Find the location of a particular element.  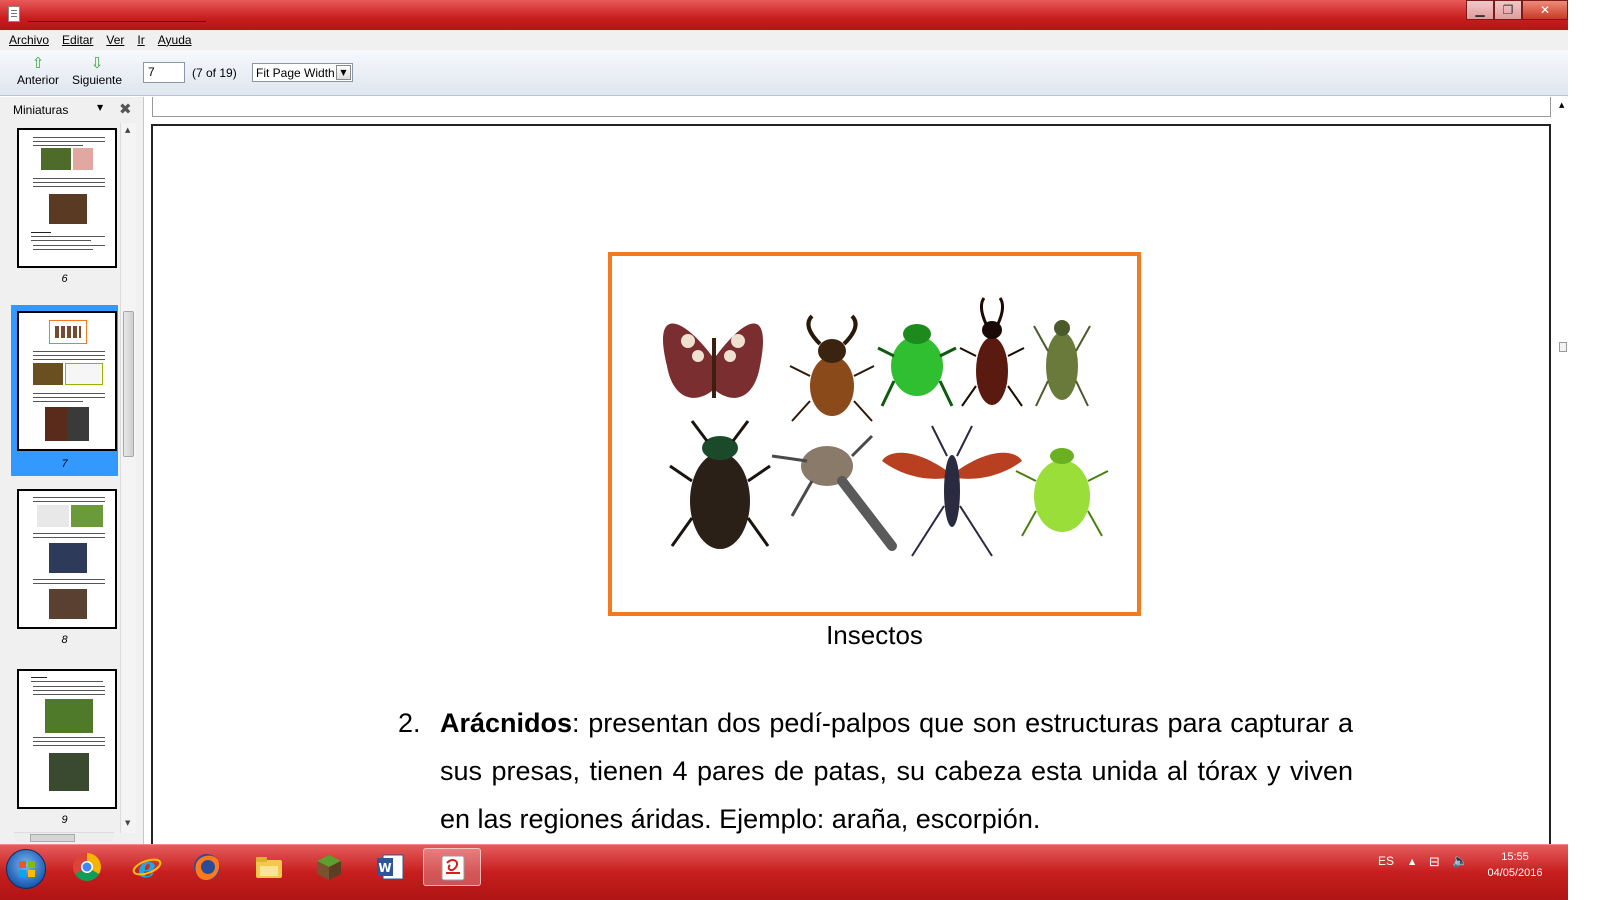

previous-page-button: ⇧ Anterior is located at coordinates (38, 71).